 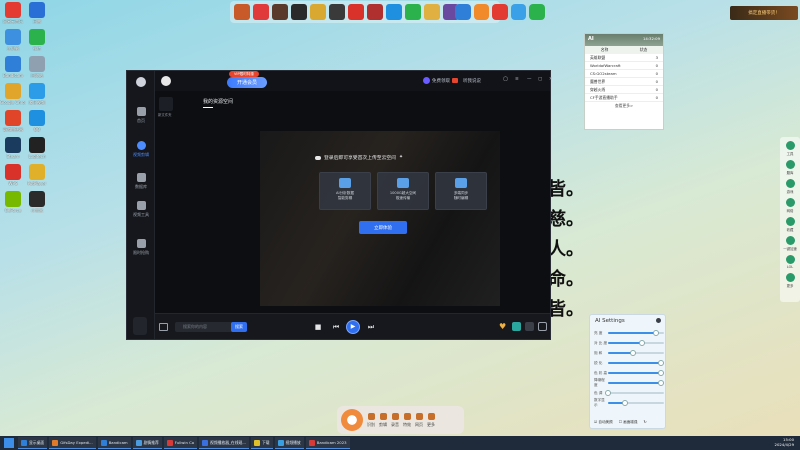 What do you see at coordinates (764, 13) in the screenshot?
I see `promo-banner: 搞定直播带货！` at bounding box center [764, 13].